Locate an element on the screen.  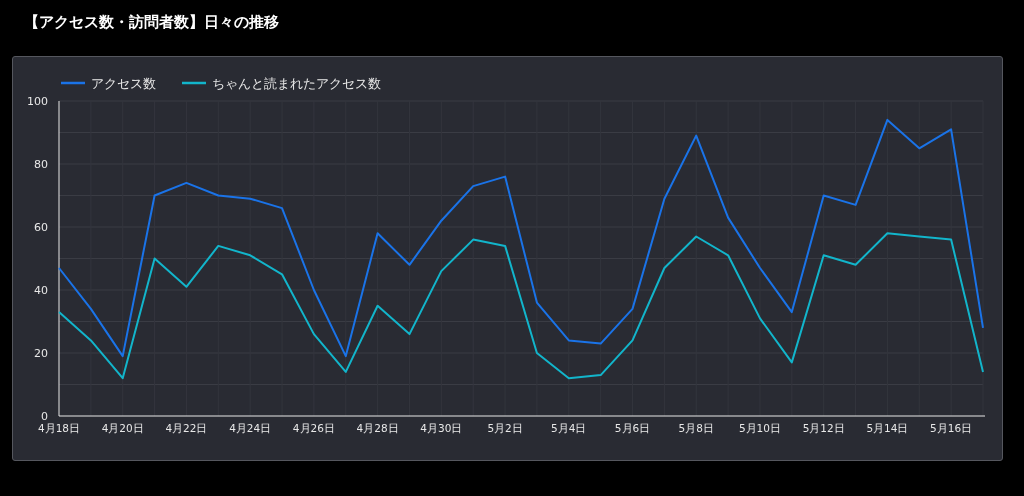
x-tick-label: 5月14日 is located at coordinates (887, 428).